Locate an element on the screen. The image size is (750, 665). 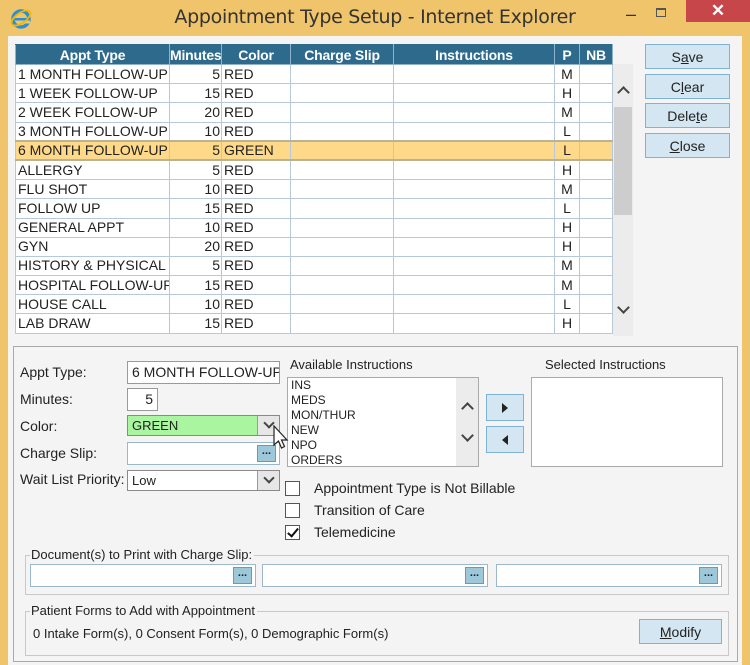
grid-scrollbar is located at coordinates (623, 200).